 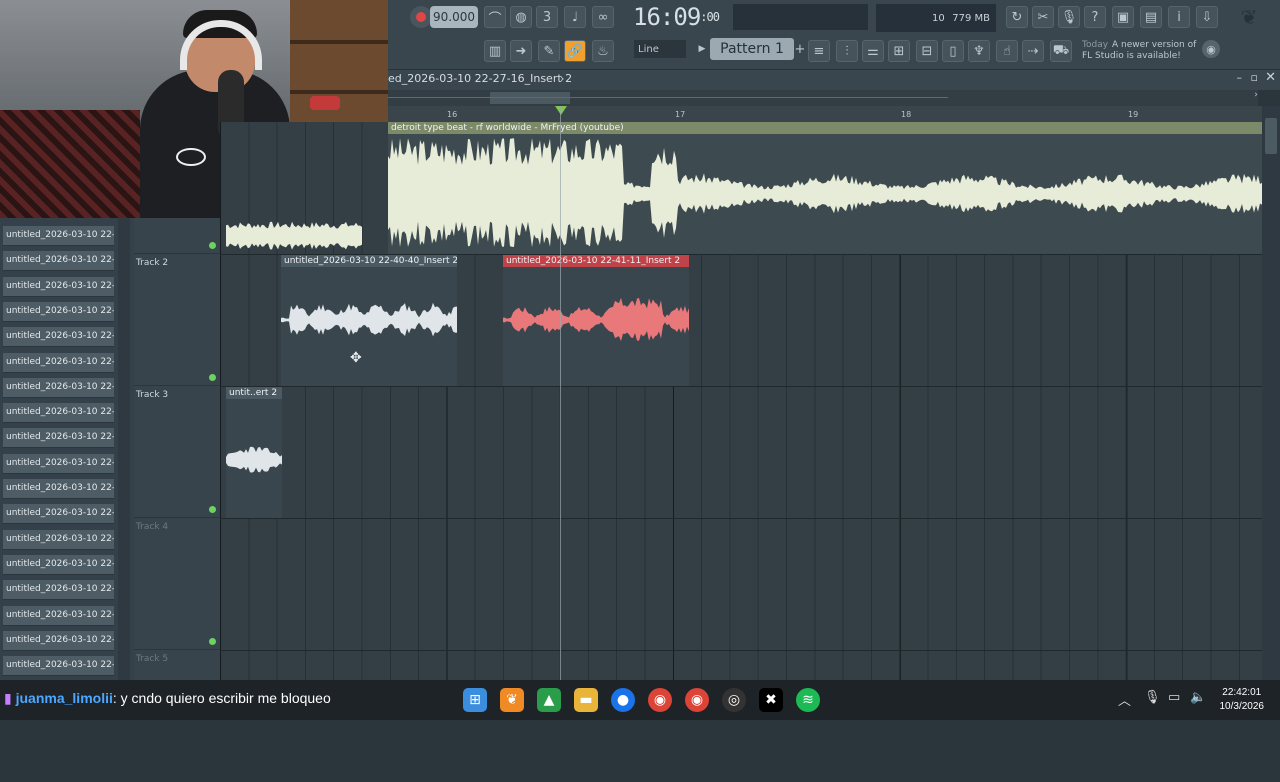 What do you see at coordinates (521, 51) in the screenshot?
I see `arrow-right-icon: ➜` at bounding box center [521, 51].